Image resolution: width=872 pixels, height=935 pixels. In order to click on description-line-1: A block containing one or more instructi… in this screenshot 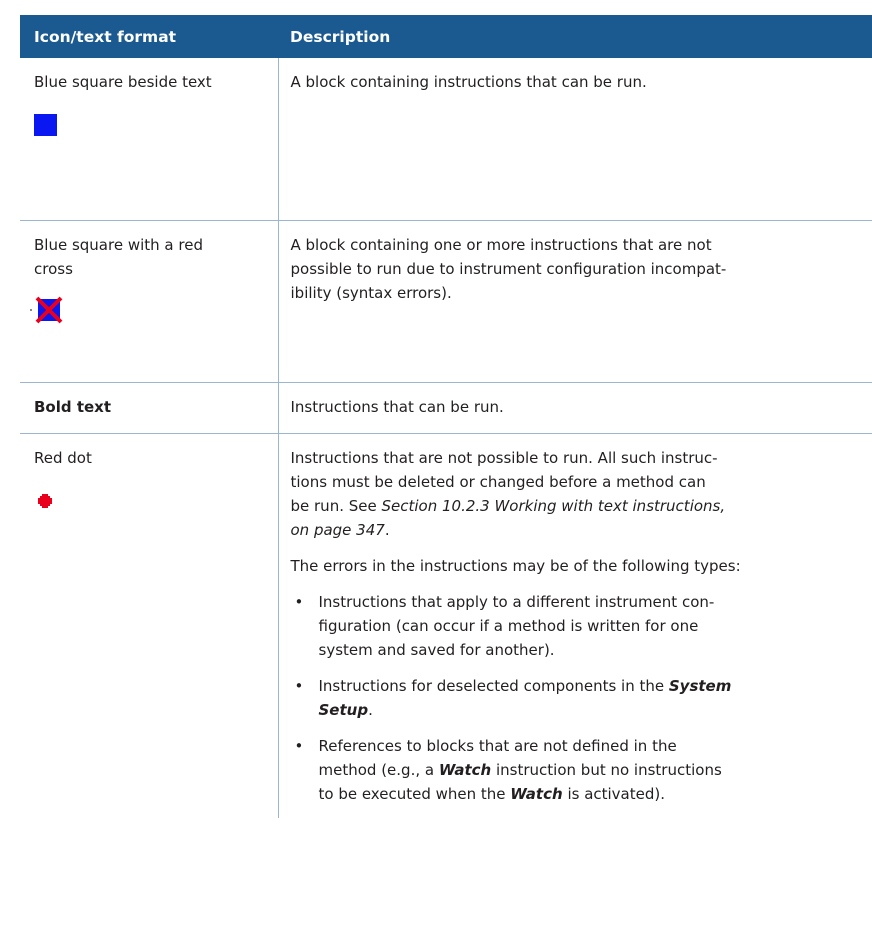, I will do `click(501, 245)`.